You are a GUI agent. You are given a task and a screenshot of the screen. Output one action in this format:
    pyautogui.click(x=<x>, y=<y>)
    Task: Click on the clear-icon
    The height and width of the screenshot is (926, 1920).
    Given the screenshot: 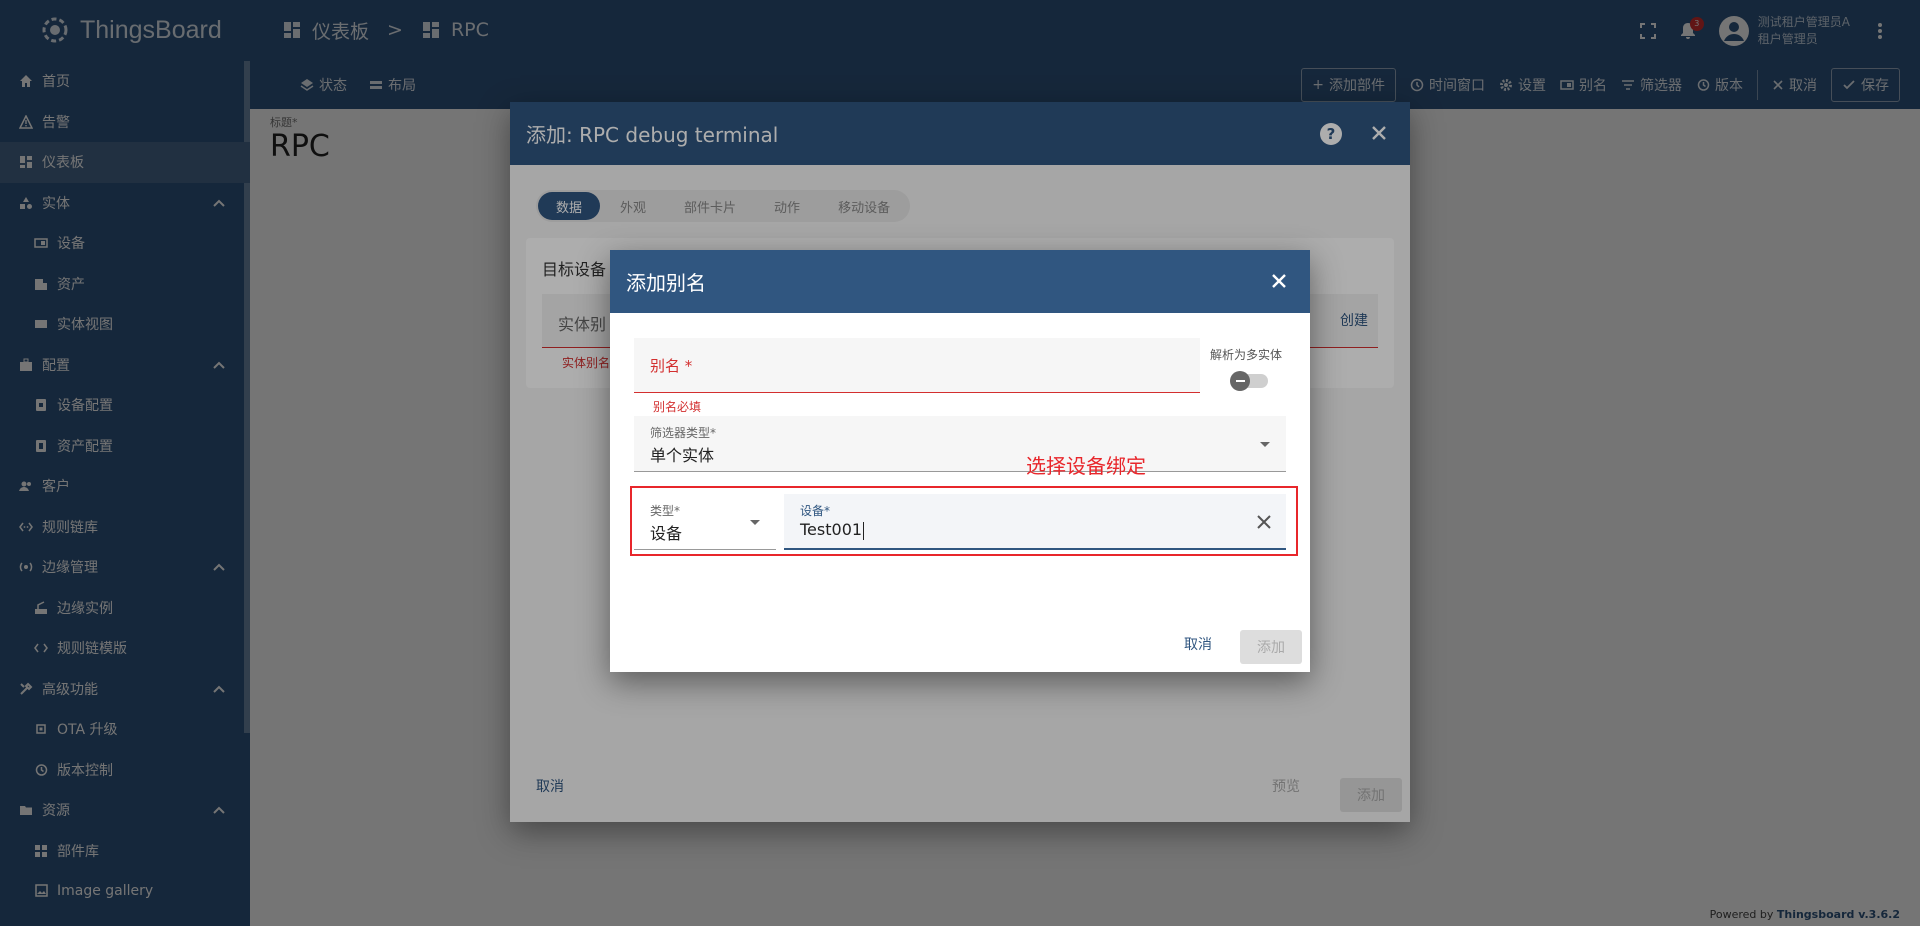 What is the action you would take?
    pyautogui.click(x=1264, y=522)
    